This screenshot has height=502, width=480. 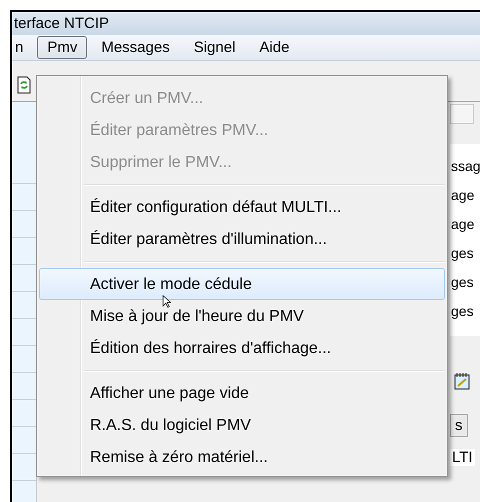 What do you see at coordinates (465, 166) in the screenshot?
I see `list-item-text: ssag` at bounding box center [465, 166].